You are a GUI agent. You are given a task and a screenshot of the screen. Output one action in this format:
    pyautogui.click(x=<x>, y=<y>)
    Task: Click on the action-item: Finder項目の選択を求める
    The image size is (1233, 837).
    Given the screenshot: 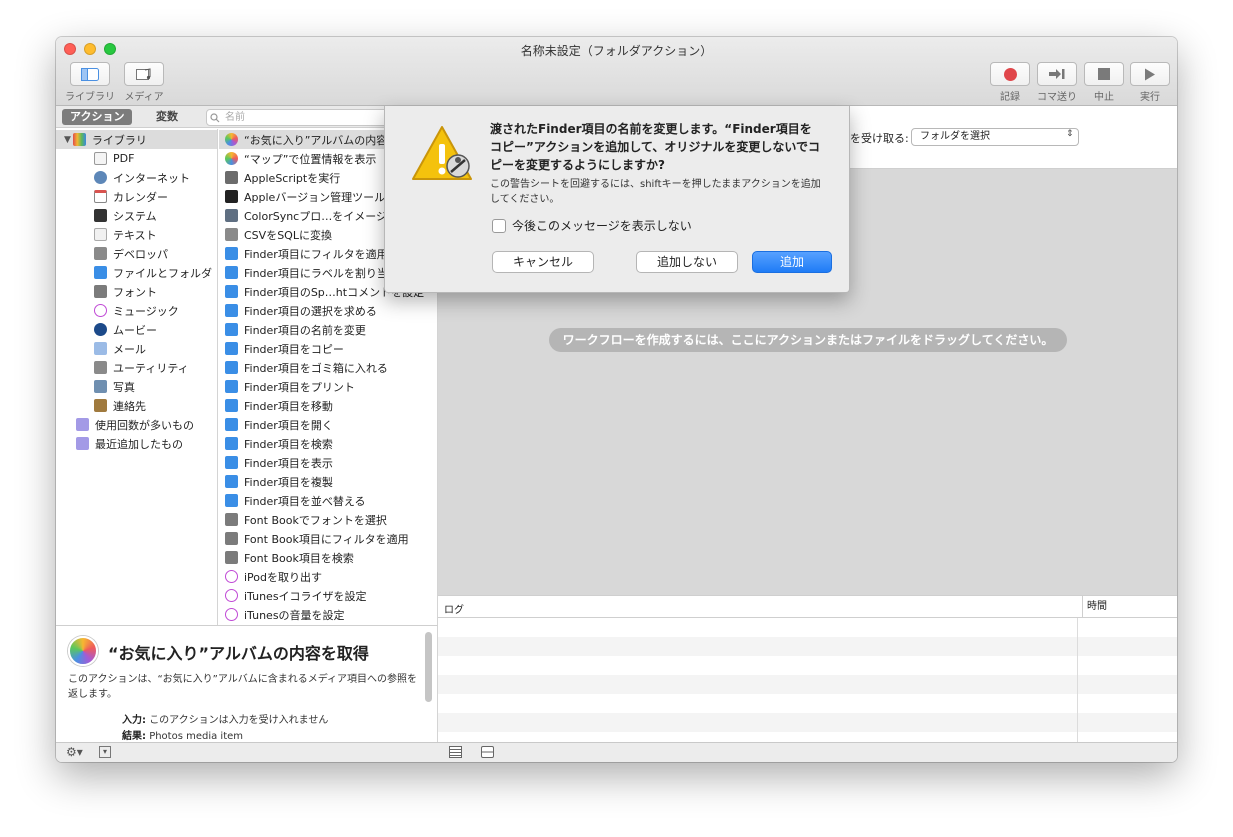 What is the action you would take?
    pyautogui.click(x=328, y=310)
    